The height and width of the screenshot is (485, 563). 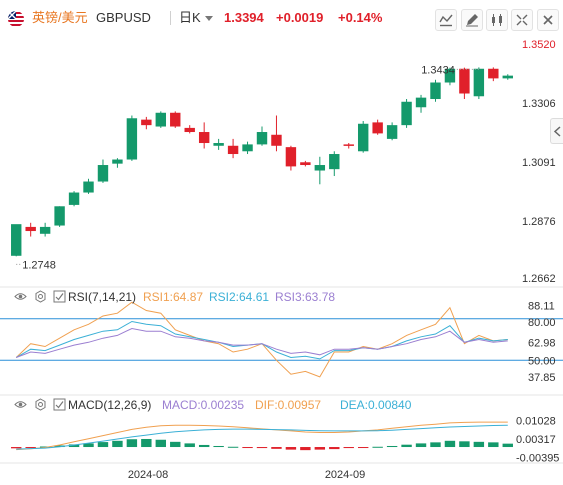 I want to click on macd-axis-label: 0.00317, so click(x=536, y=440).